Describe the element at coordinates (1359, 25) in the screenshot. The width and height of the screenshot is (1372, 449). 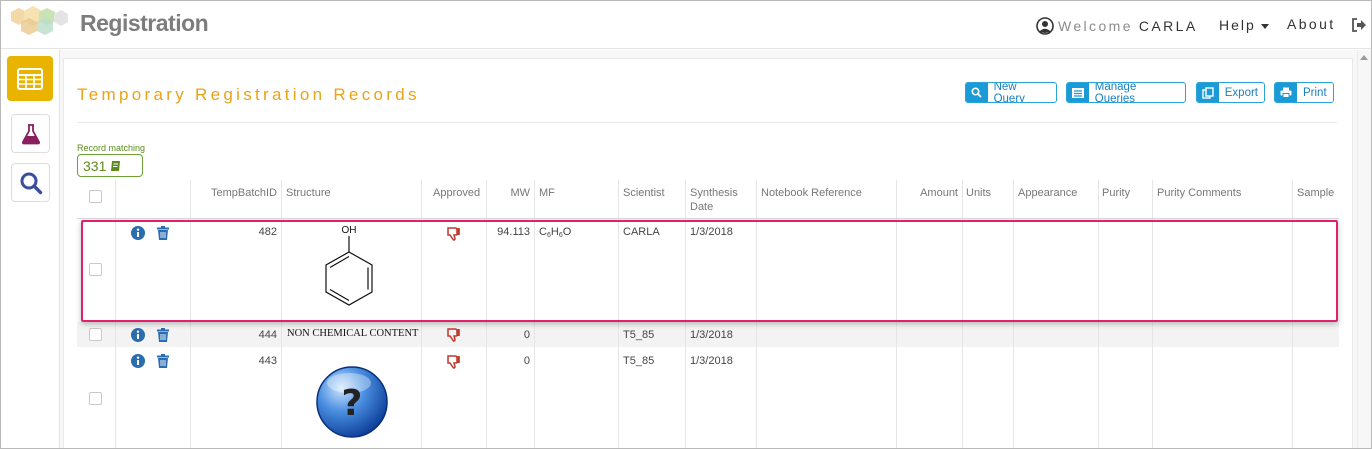
I see `logout-icon` at that location.